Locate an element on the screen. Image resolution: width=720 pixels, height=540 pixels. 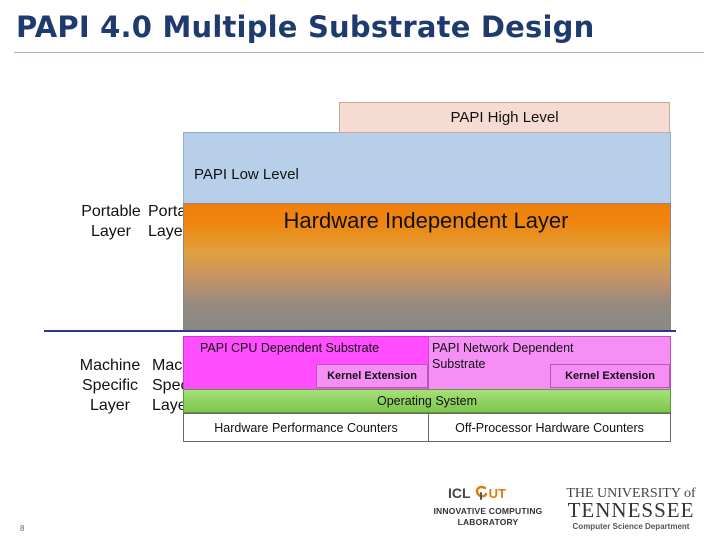
icl-logo-line1: INNOVATIVE COMPUTING is located at coordinates (488, 511).